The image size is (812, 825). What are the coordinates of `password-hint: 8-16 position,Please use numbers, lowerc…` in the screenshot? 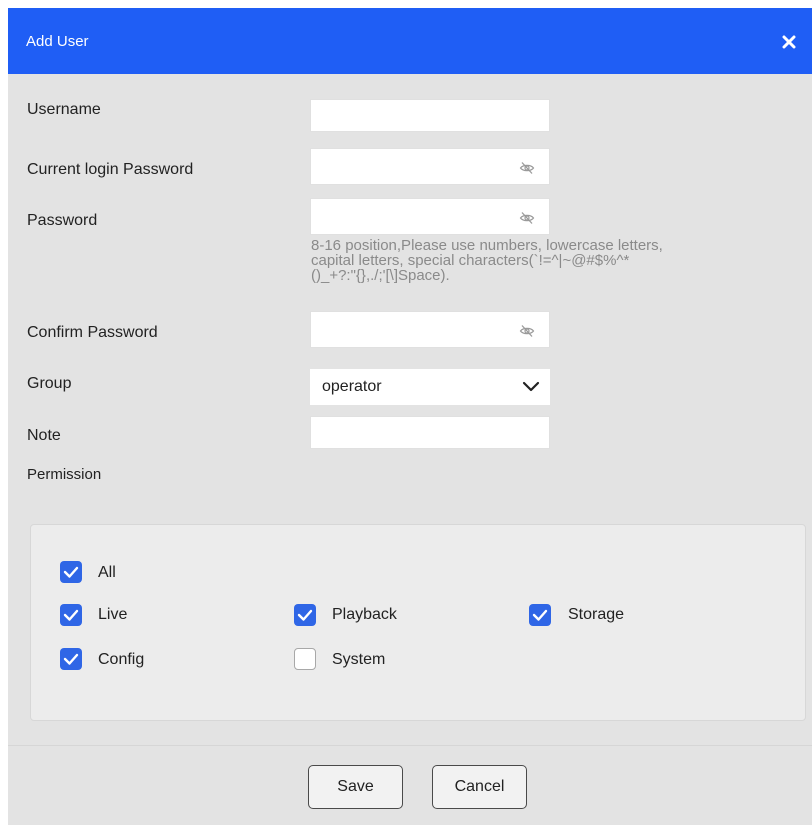 It's located at (541, 260).